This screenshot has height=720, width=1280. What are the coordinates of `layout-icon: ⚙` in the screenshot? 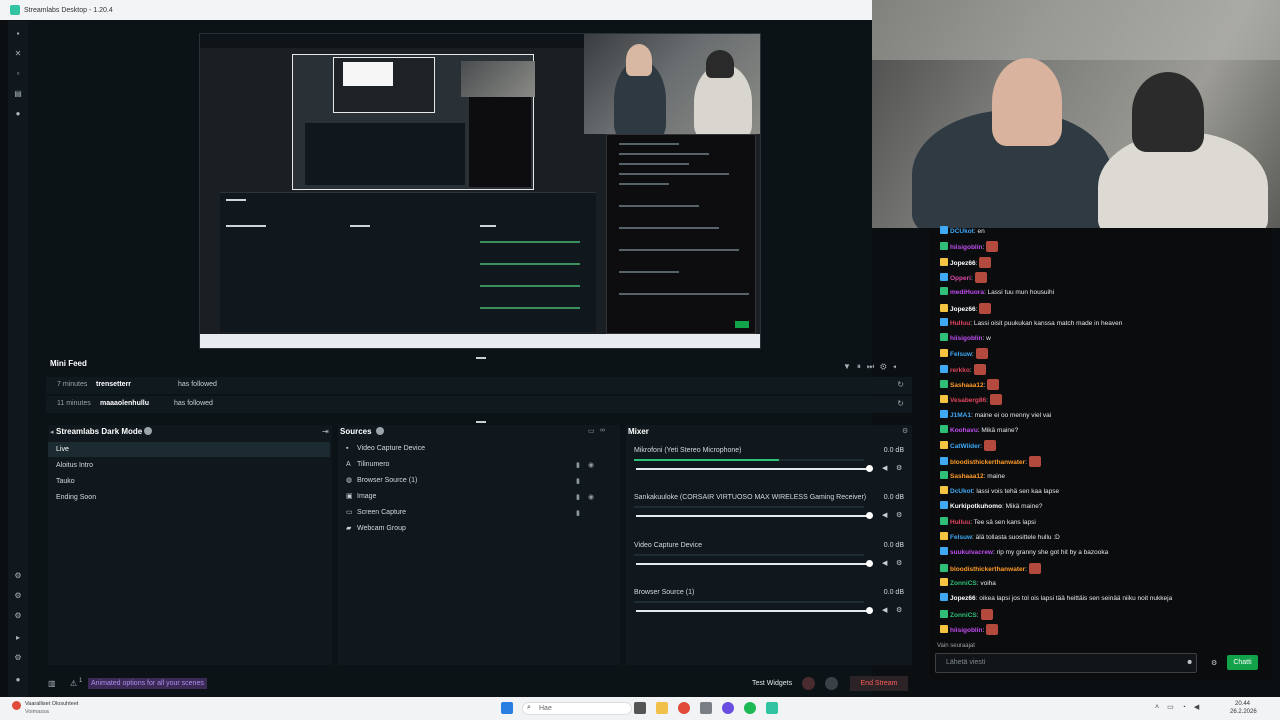 It's located at (18, 596).